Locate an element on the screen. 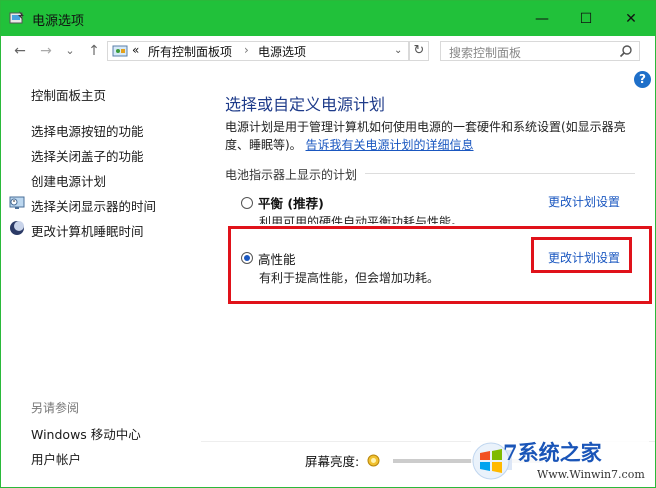 The image size is (656, 488). window-title: 电源选项 is located at coordinates (58, 21).